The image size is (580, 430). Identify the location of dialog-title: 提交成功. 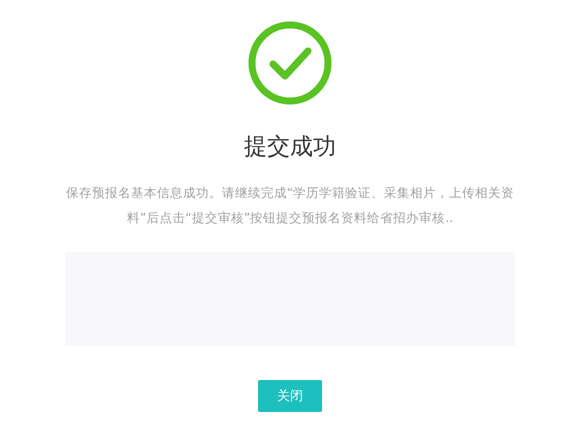
(290, 147).